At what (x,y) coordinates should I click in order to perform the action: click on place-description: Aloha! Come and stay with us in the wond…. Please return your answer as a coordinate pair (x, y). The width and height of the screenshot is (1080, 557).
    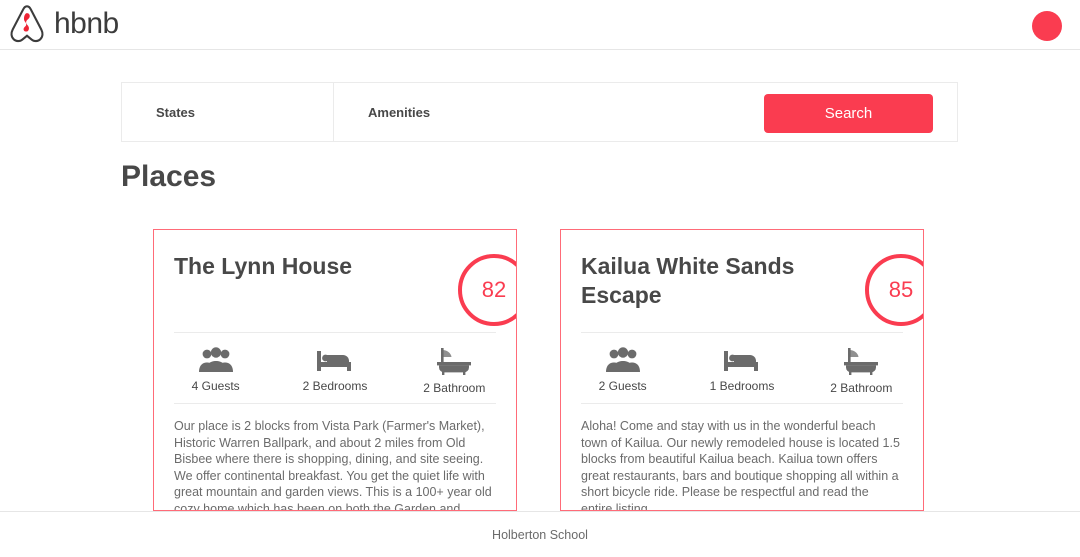
    Looking at the image, I should click on (740, 465).